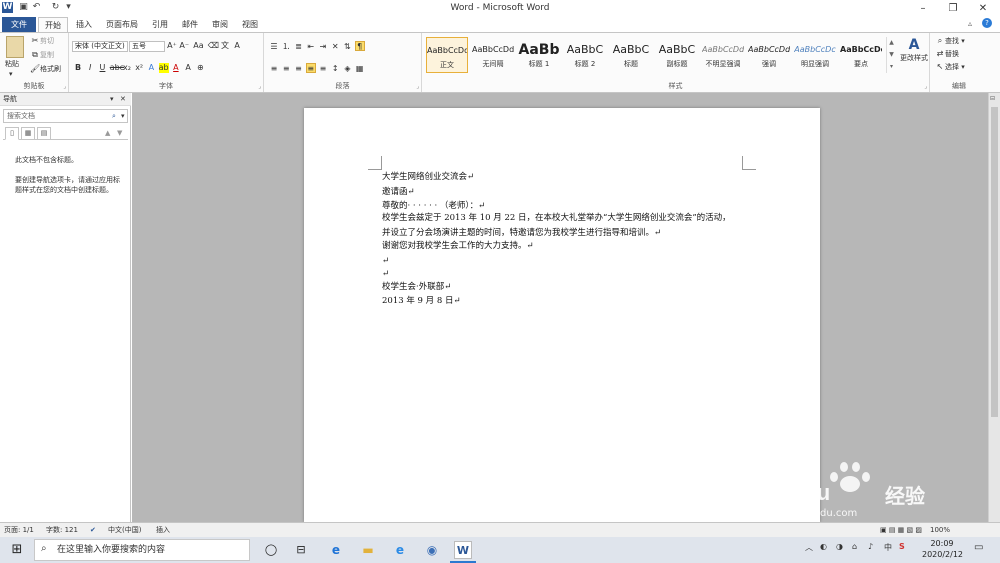 The width and height of the screenshot is (1000, 563). I want to click on tray-expand-icon: ︿, so click(809, 547).